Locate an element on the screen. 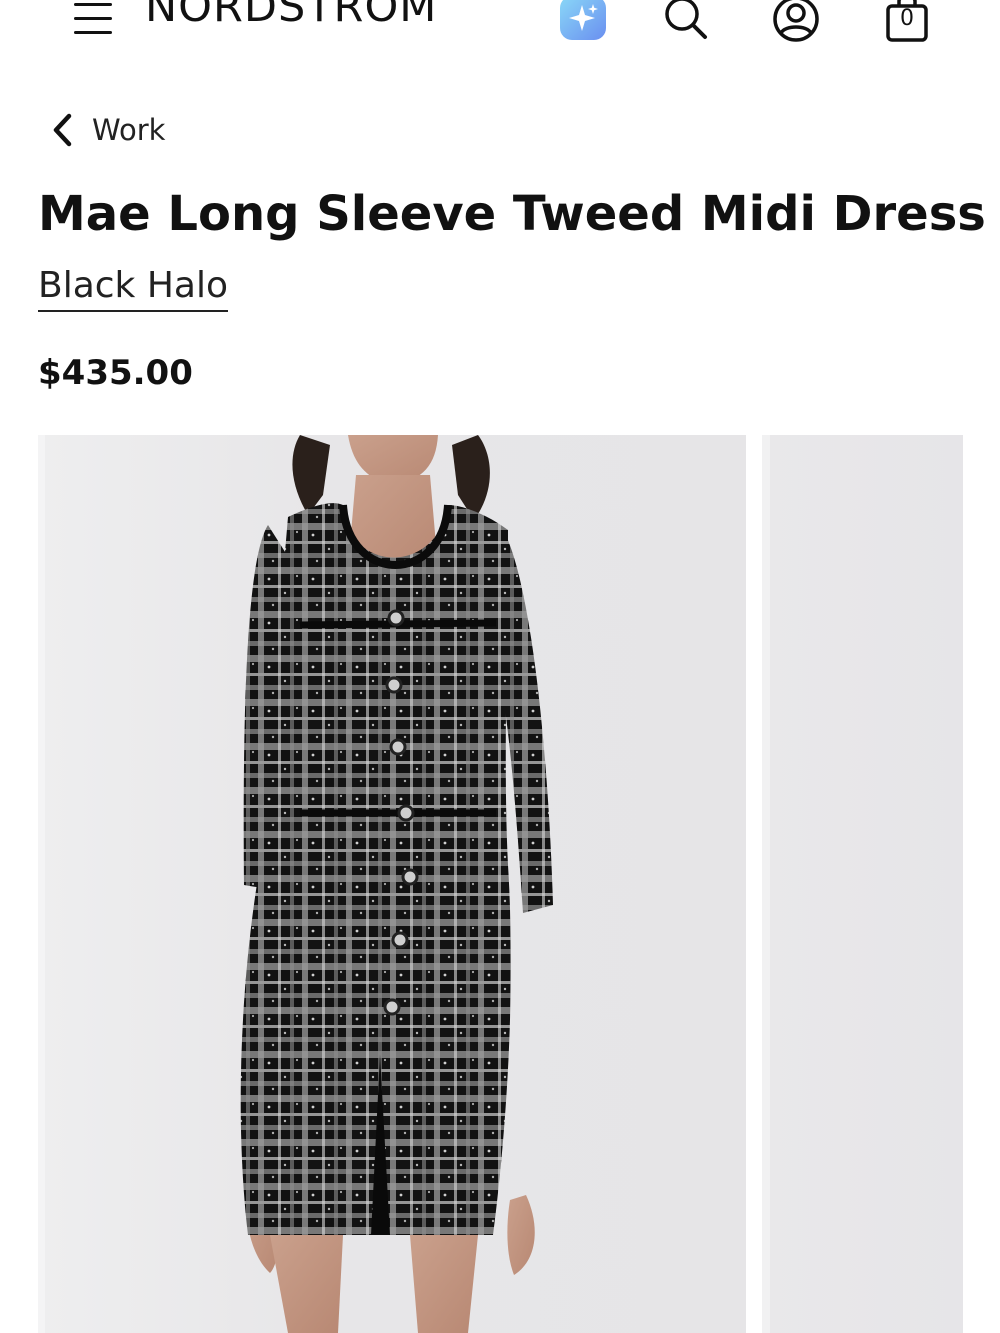 The width and height of the screenshot is (1000, 1333). bag-item-count: 0 is located at coordinates (907, 18).